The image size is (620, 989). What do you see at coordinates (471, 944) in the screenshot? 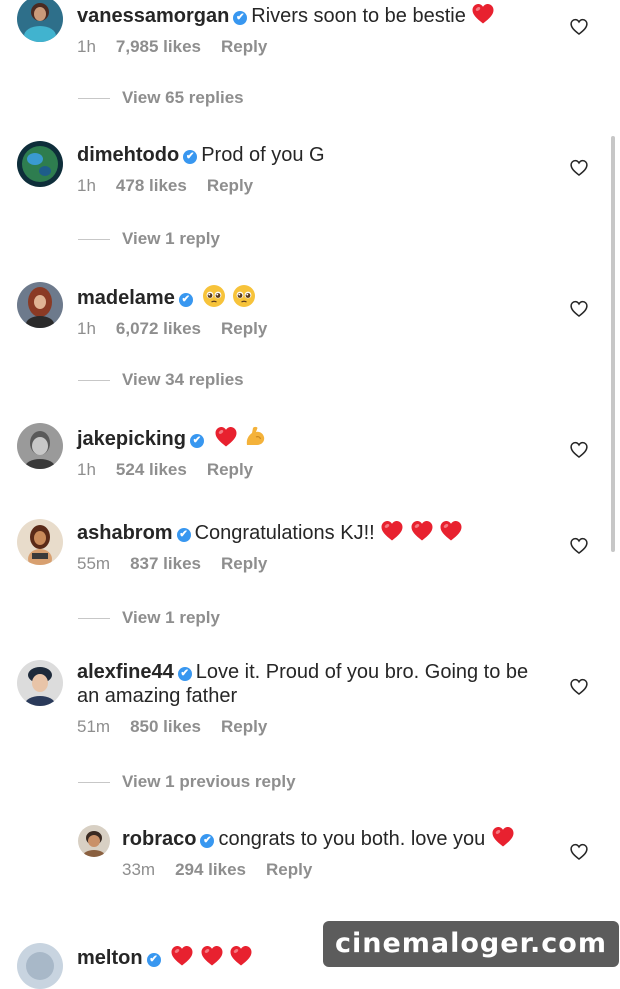
I see `watermark-label: cinemaloger.com` at bounding box center [471, 944].